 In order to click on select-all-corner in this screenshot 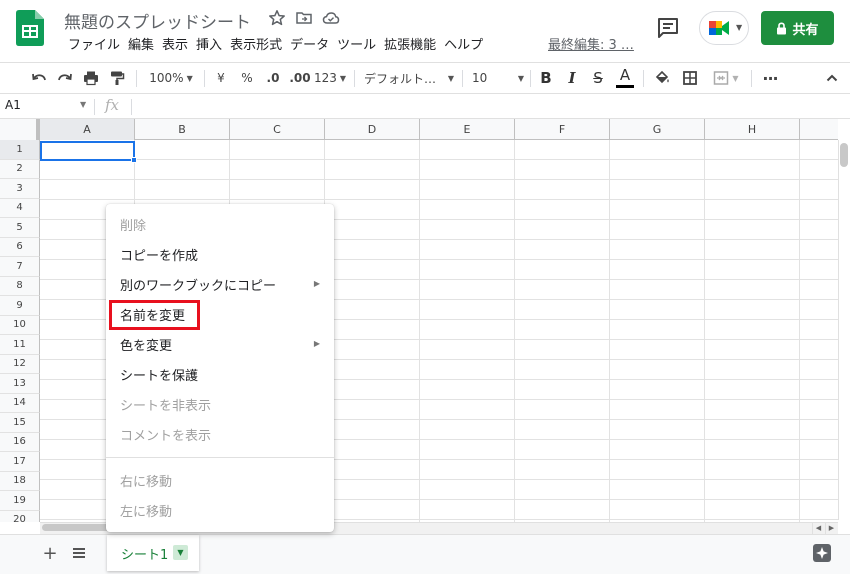, I will do `click(20, 129)`.